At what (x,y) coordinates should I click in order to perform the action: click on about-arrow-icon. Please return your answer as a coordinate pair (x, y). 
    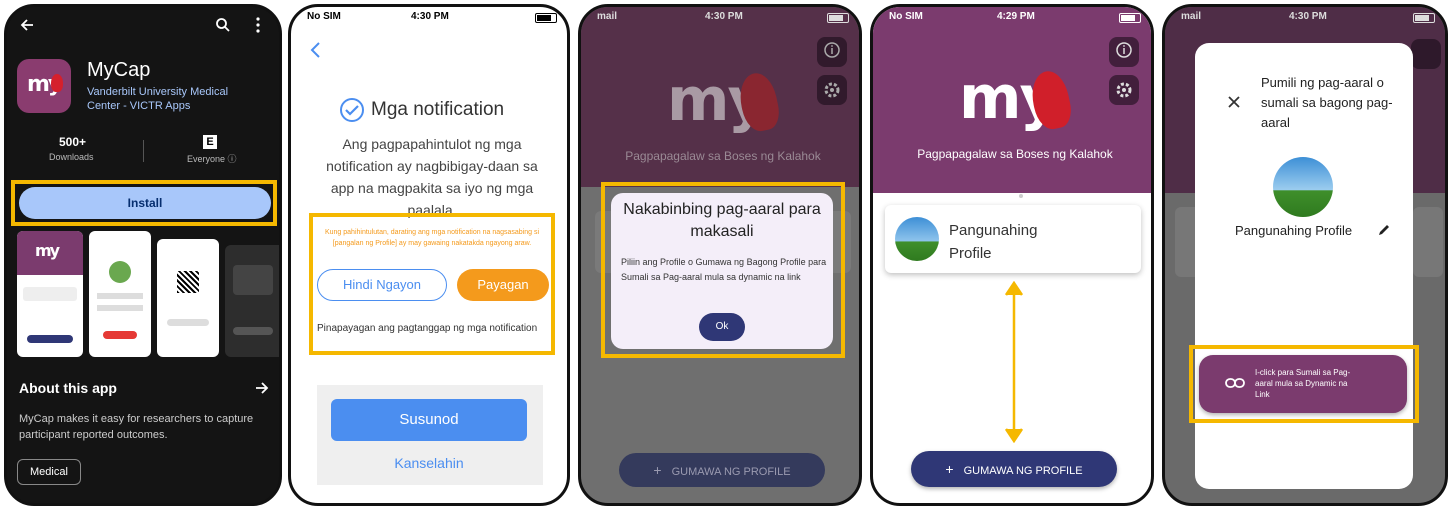
    Looking at the image, I should click on (262, 388).